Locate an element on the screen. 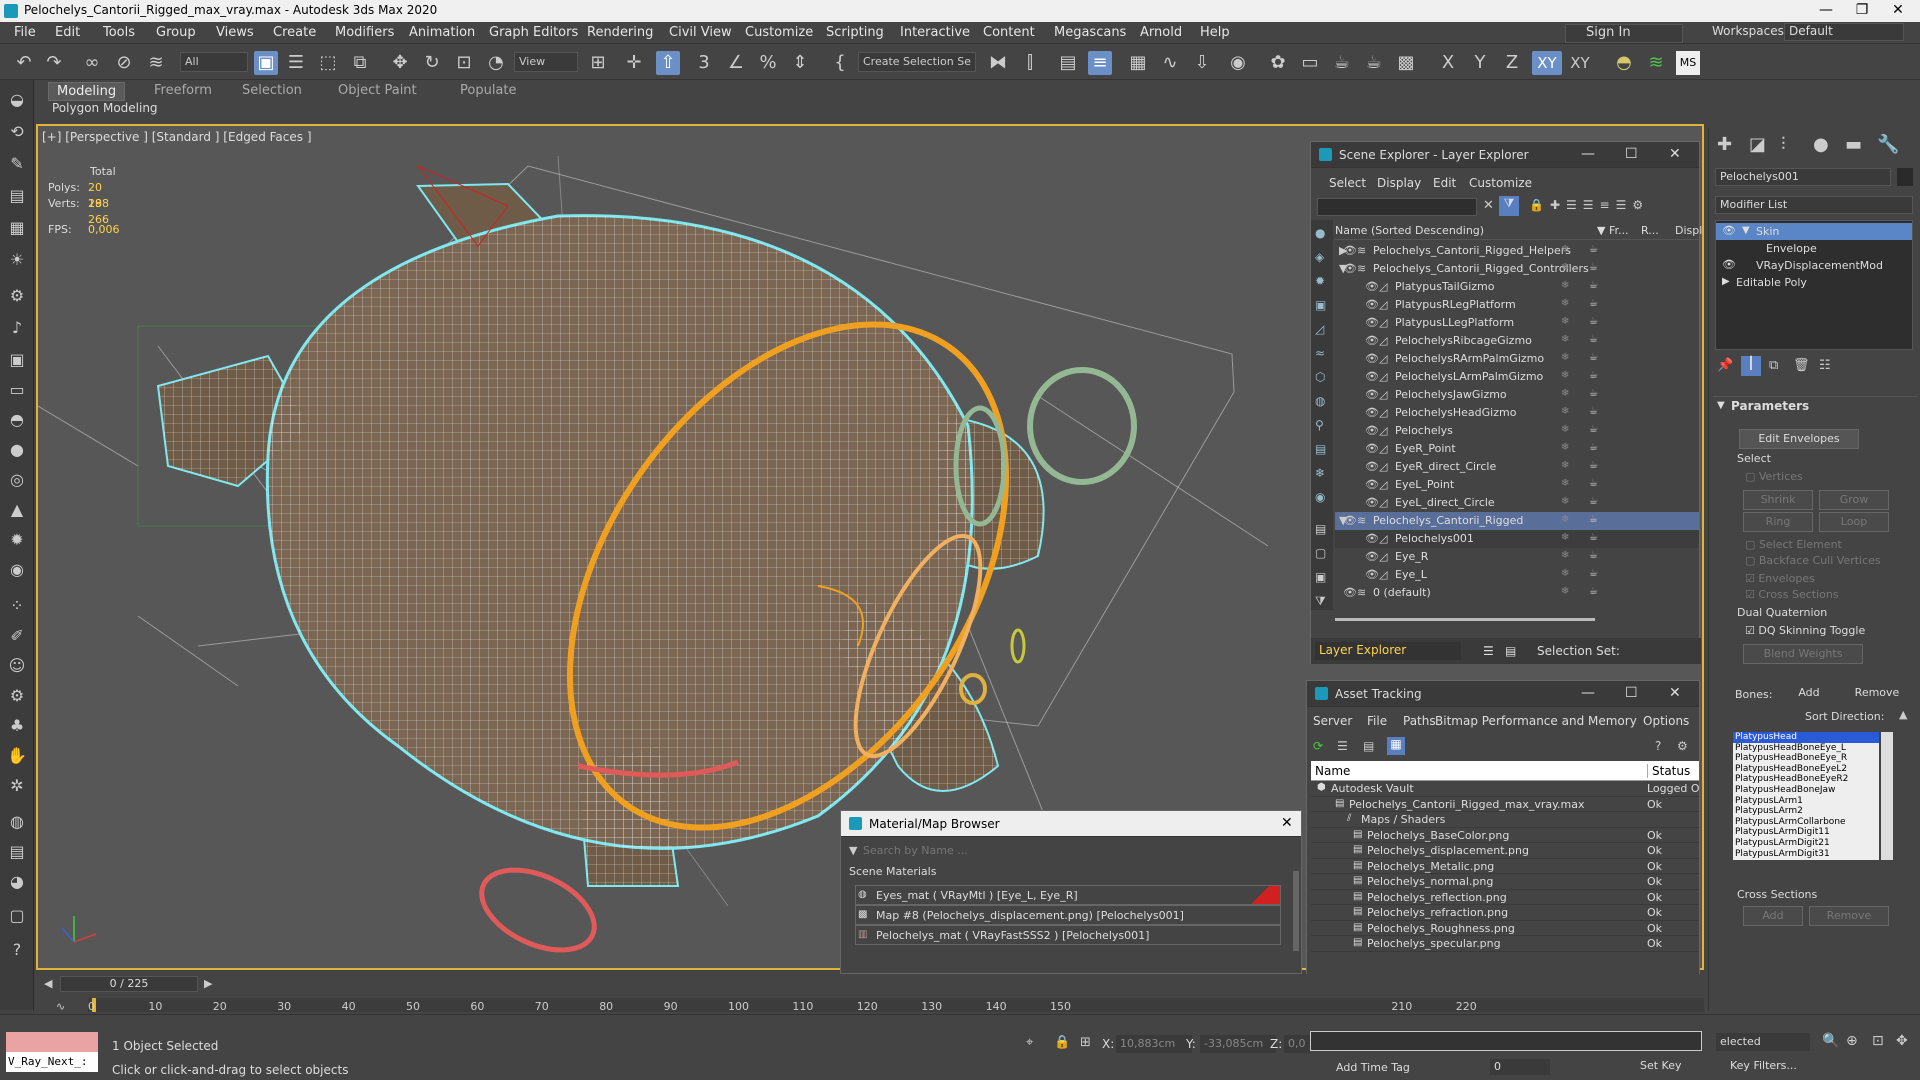 This screenshot has height=1080, width=1920. maxscript-mini-listener: V_Ray_Next_: is located at coordinates (52, 1062).